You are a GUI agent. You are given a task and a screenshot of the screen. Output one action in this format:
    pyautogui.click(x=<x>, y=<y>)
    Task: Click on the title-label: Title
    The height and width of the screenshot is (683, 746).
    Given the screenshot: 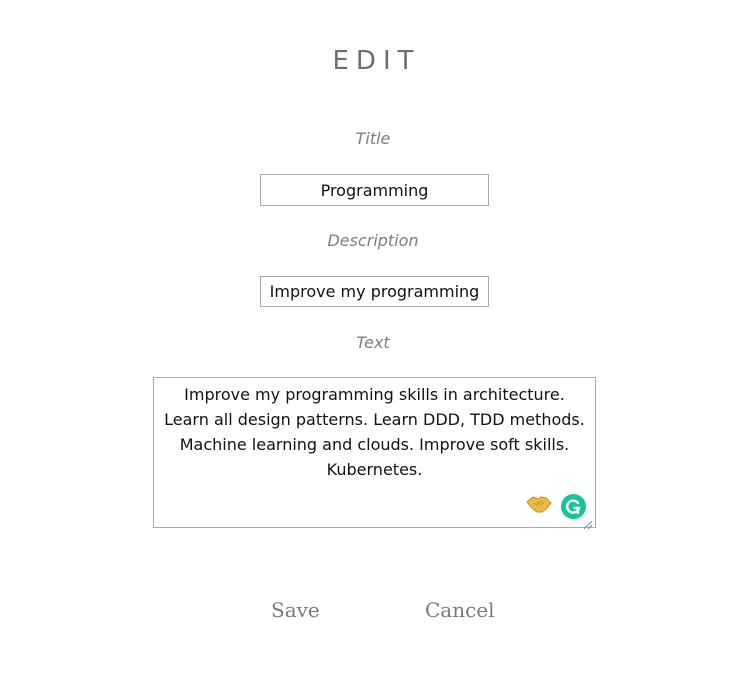 What is the action you would take?
    pyautogui.click(x=373, y=138)
    